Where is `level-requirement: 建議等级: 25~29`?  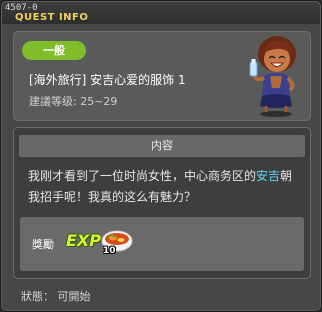
level-requirement: 建議等级: 25~29 is located at coordinates (73, 101).